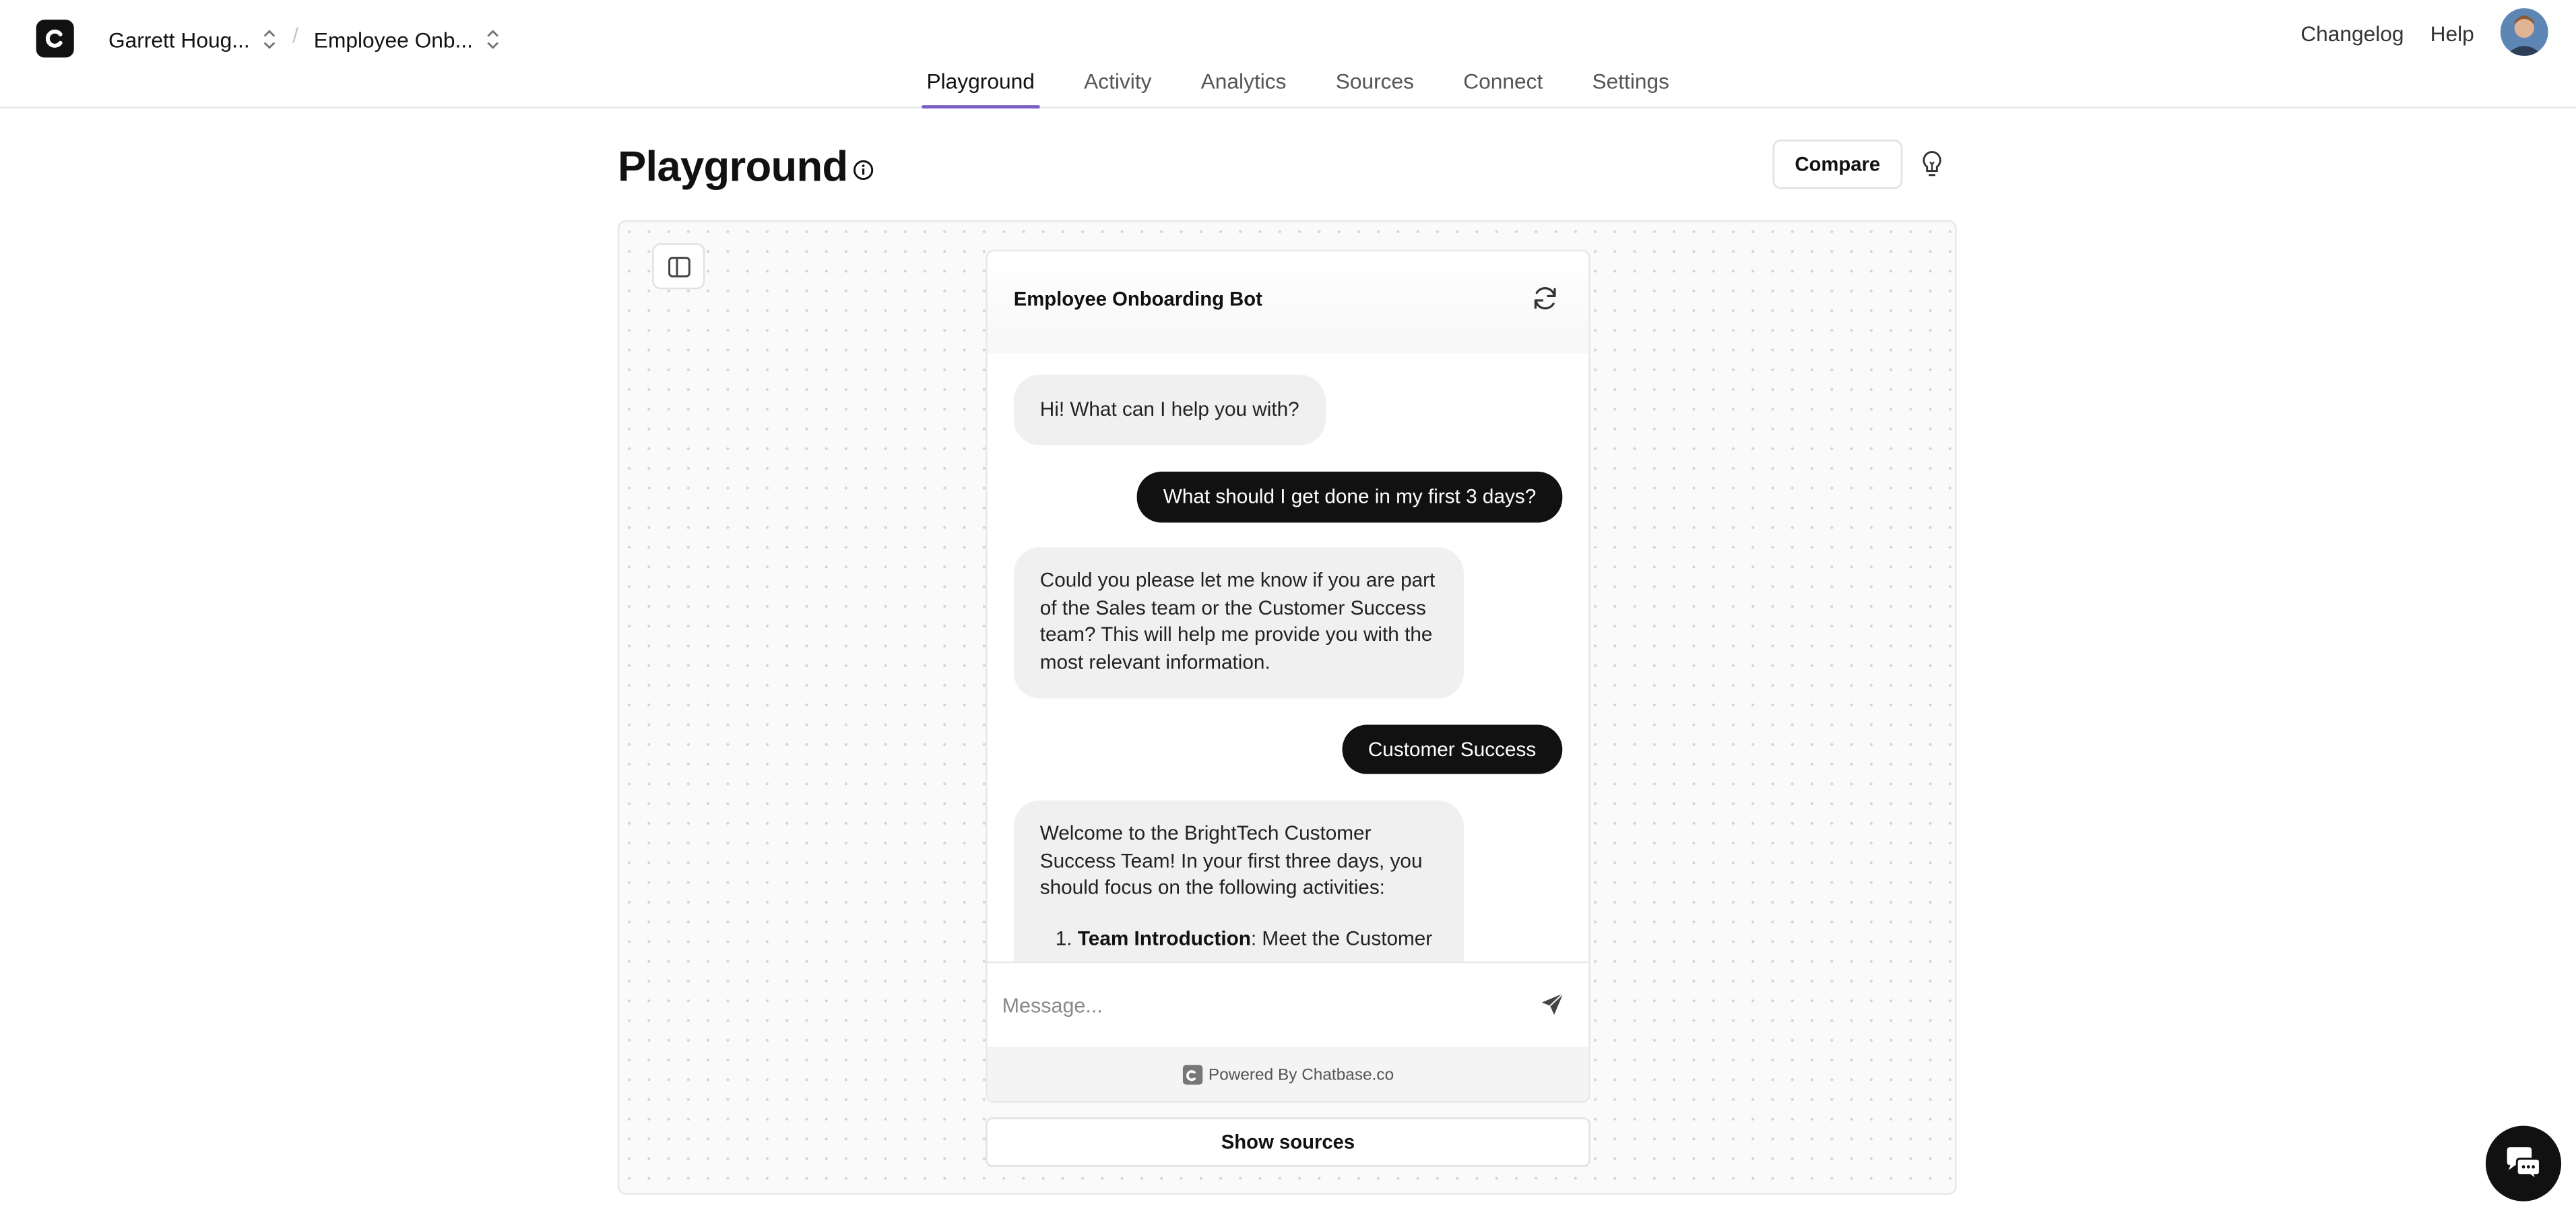 This screenshot has height=1217, width=2576. I want to click on bot-message: Hi! What can I help you with?, so click(1169, 410).